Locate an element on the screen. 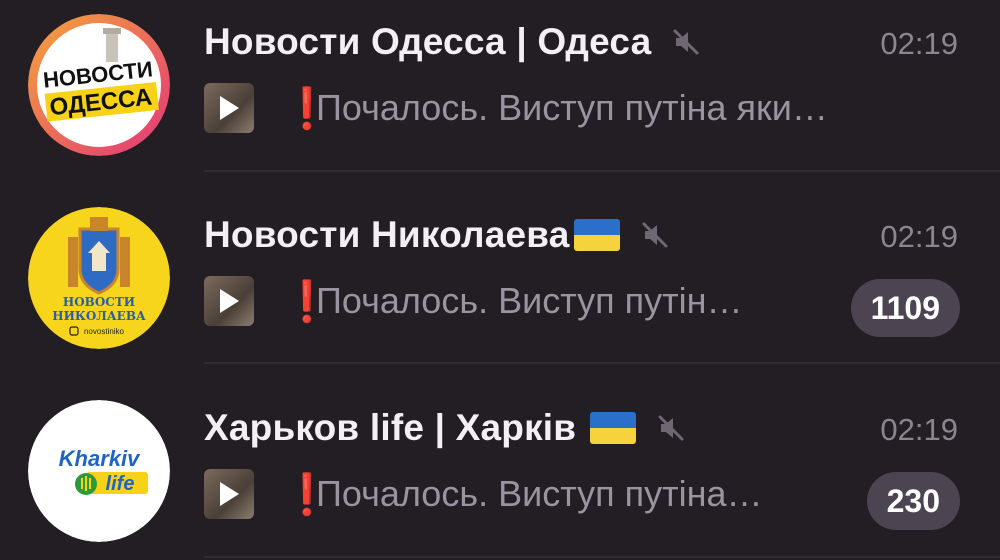 The height and width of the screenshot is (560, 1000). avatar-kharkiv-life-line1: Kharkiv is located at coordinates (100, 458).